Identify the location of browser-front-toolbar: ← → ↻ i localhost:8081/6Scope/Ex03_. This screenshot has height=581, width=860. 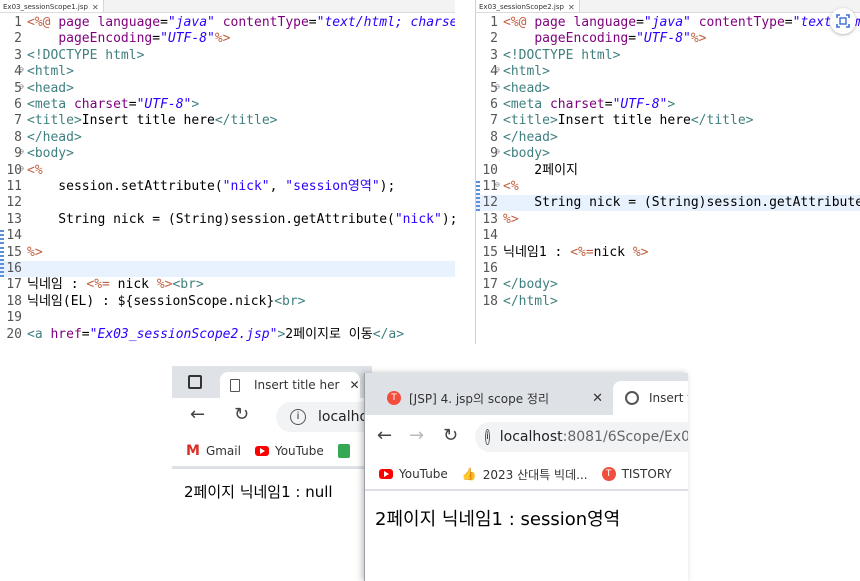
(526, 437).